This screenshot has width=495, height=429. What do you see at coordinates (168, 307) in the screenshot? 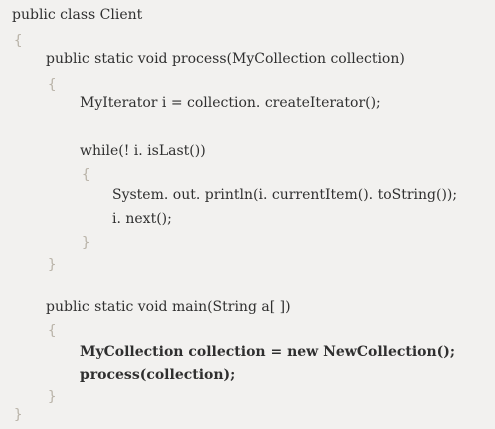
I see `code-line-main-signature: public static void main(String a[ ])` at bounding box center [168, 307].